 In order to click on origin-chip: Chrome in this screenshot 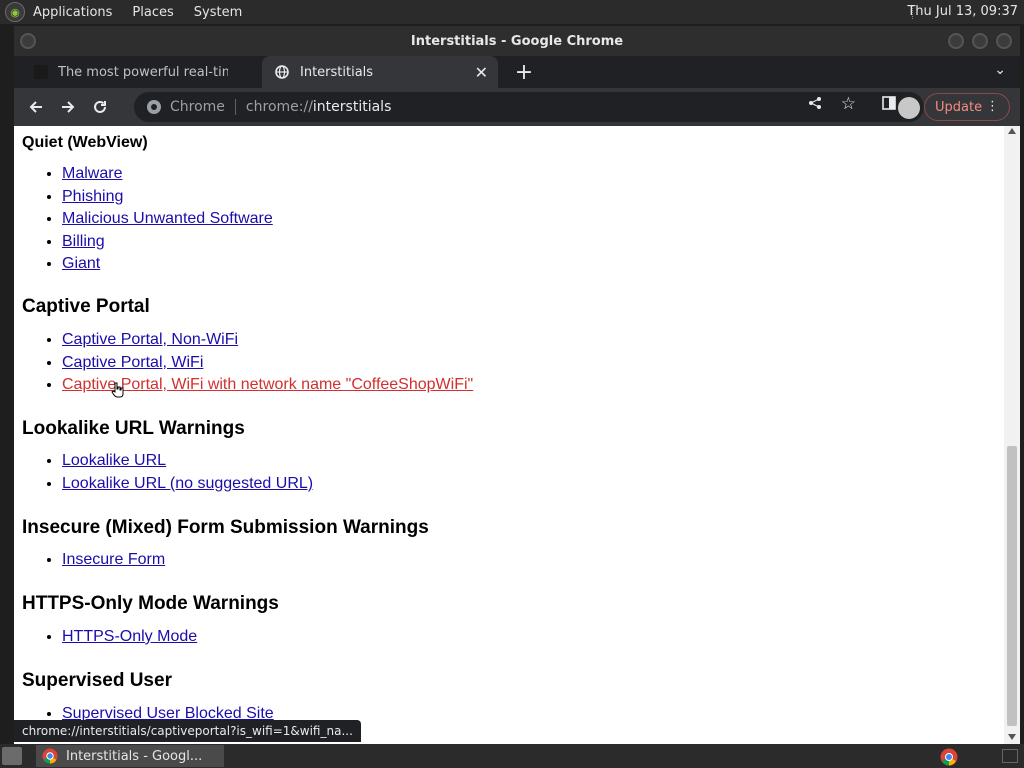, I will do `click(203, 107)`.